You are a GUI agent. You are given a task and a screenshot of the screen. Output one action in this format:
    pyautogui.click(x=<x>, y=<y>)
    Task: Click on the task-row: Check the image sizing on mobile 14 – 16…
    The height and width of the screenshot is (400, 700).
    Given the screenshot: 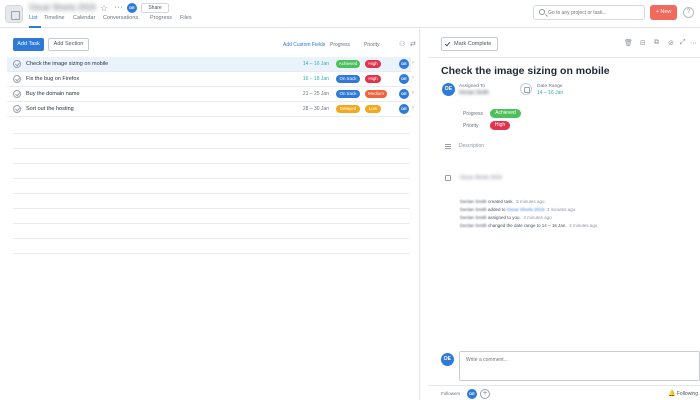 What is the action you would take?
    pyautogui.click(x=210, y=64)
    